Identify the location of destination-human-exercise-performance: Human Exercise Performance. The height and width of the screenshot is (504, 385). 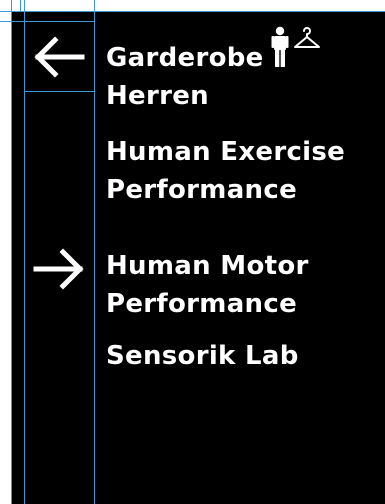
(225, 171).